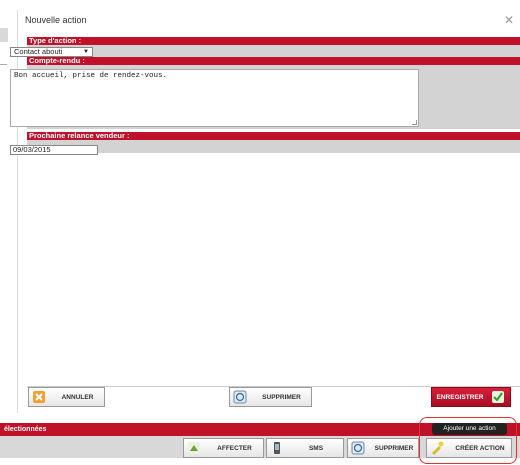 This screenshot has height=465, width=520. What do you see at coordinates (273, 146) in the screenshot?
I see `relance-band` at bounding box center [273, 146].